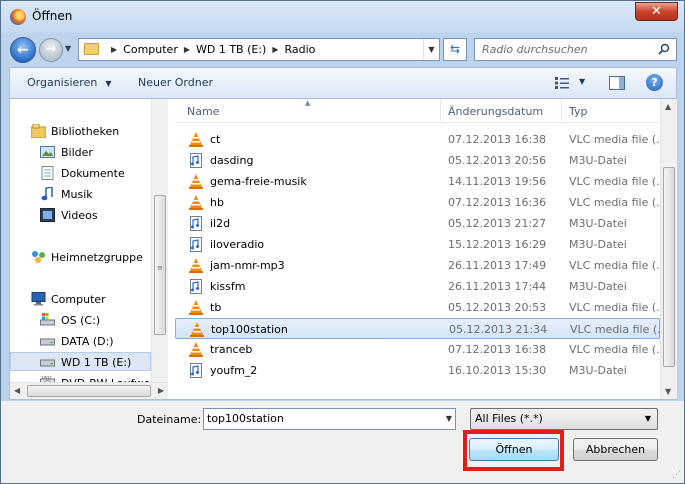 The height and width of the screenshot is (484, 685). Describe the element at coordinates (497, 286) in the screenshot. I see `file-date: 26.11.2013 17:44` at that location.